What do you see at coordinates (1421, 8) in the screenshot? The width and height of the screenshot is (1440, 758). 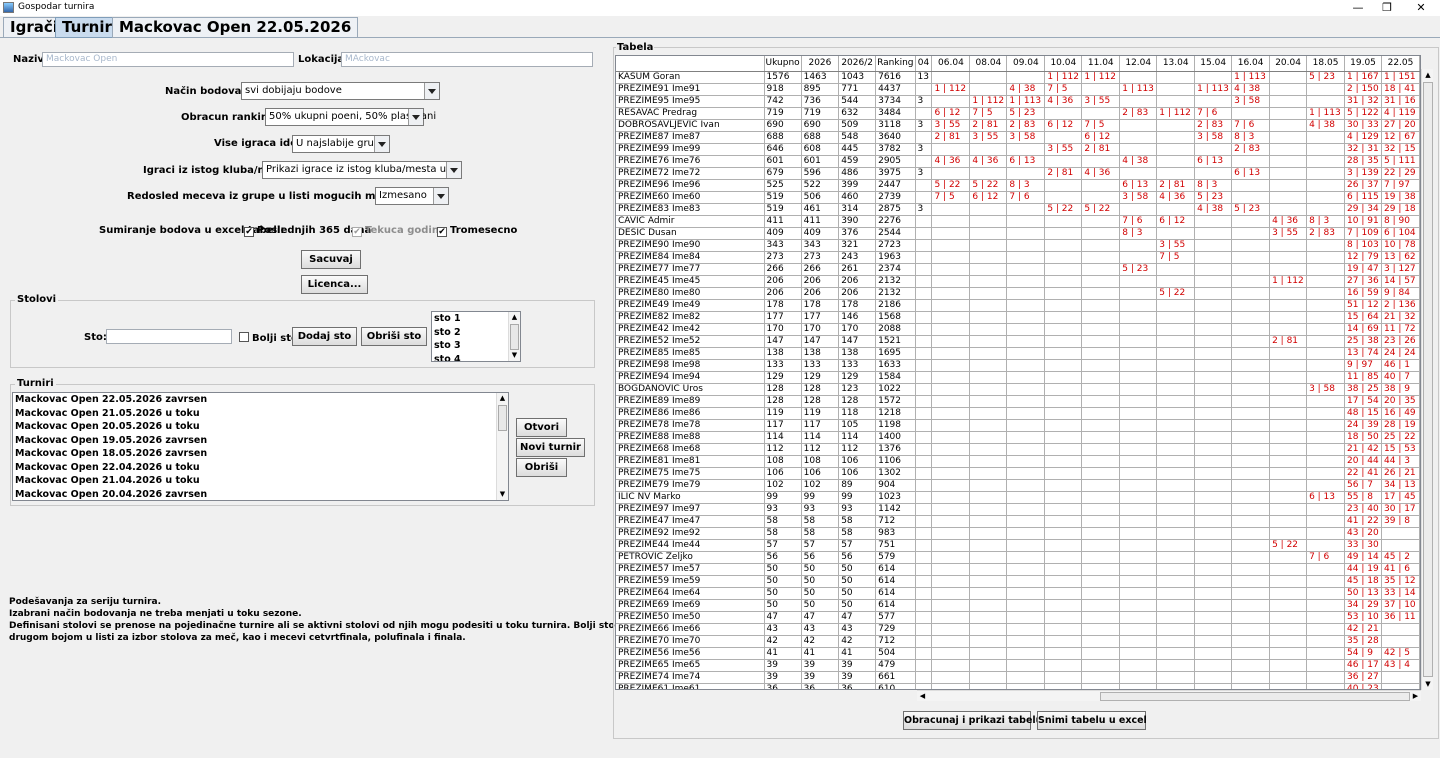 I see `close-icon: ✕` at bounding box center [1421, 8].